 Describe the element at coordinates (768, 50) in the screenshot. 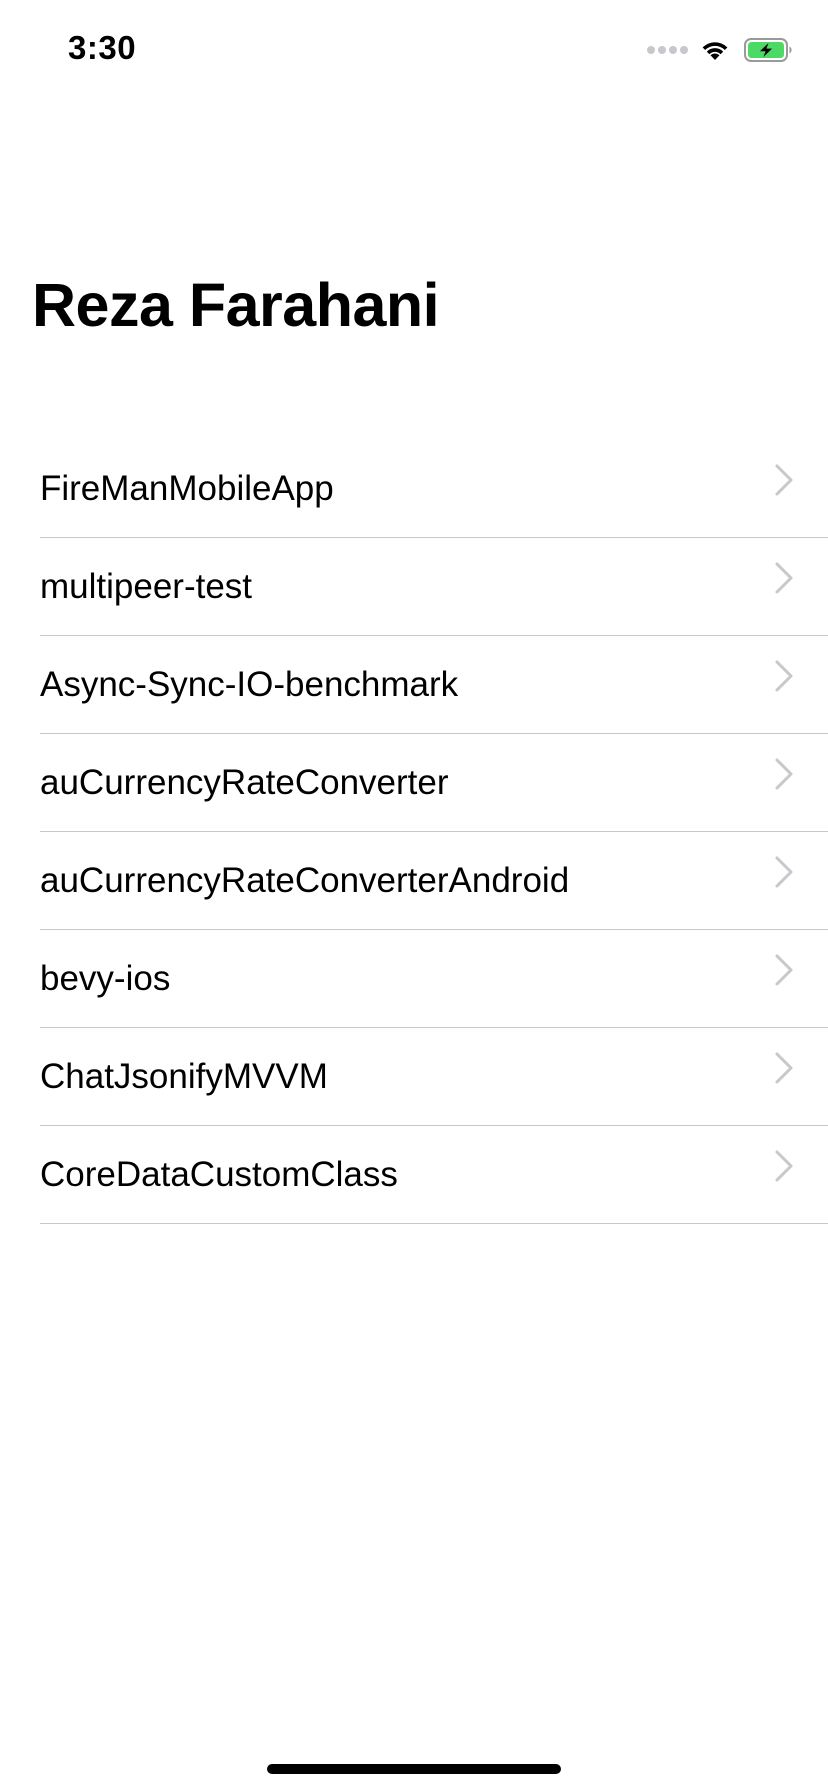

I see `battery-charging-icon` at that location.